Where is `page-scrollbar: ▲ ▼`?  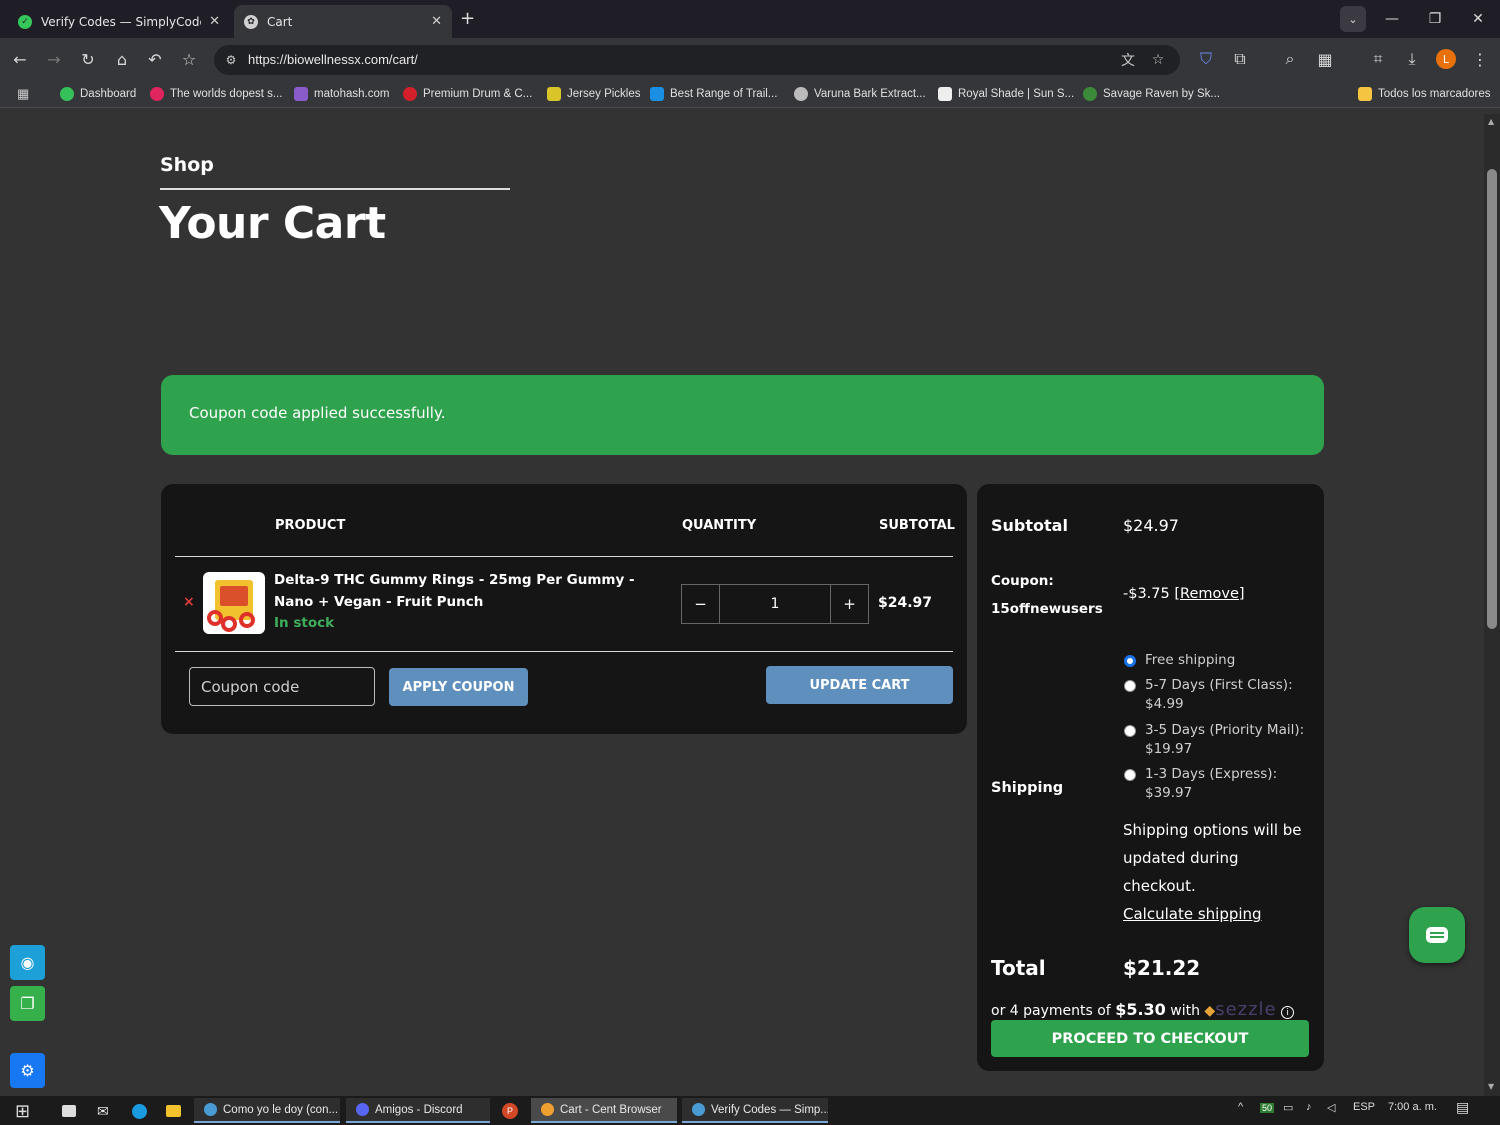
page-scrollbar: ▲ ▼ is located at coordinates (1492, 605).